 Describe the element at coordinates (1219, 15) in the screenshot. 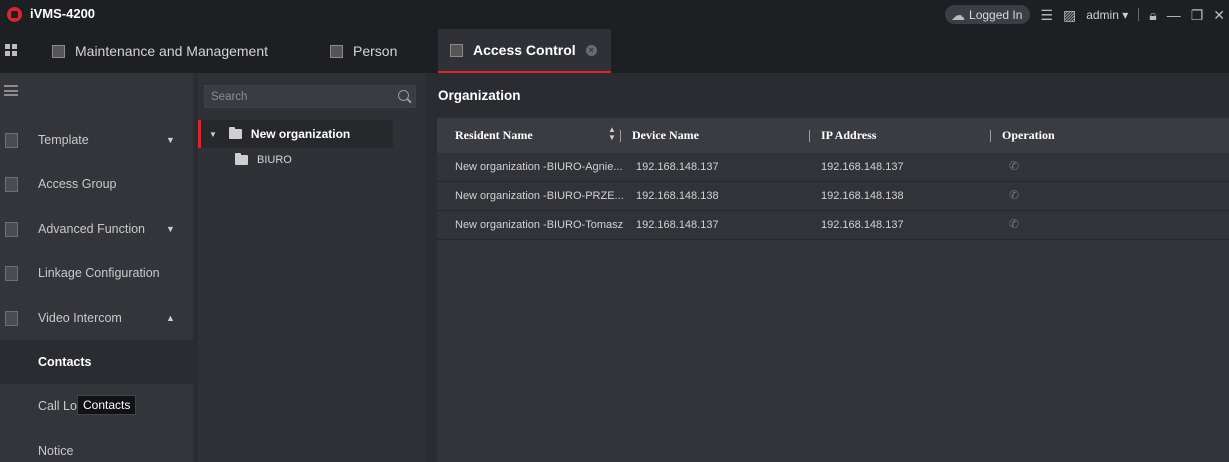

I see `close-icon: ✕` at that location.